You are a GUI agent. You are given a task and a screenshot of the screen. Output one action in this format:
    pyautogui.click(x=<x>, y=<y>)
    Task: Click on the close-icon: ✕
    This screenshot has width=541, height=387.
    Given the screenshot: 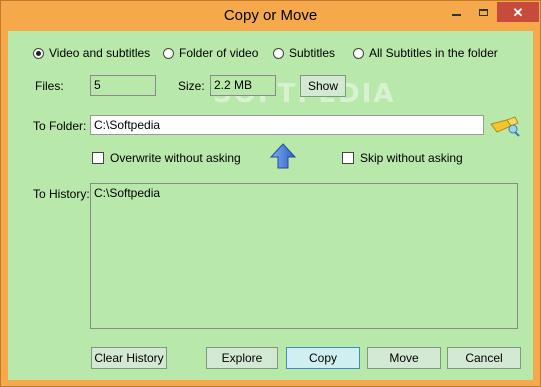 What is the action you would take?
    pyautogui.click(x=518, y=12)
    